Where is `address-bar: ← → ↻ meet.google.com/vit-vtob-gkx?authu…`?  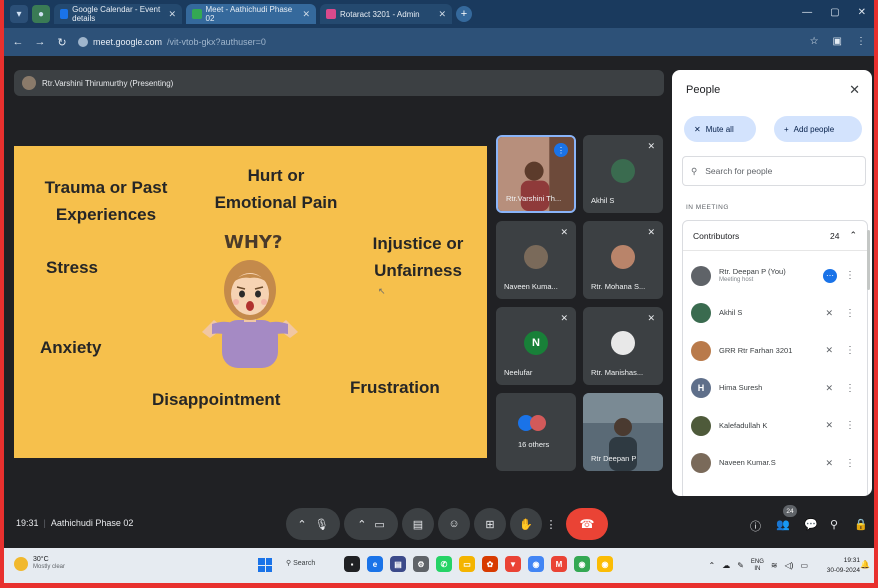 address-bar: ← → ↻ meet.google.com/vit-vtob-gkx?authu… is located at coordinates (439, 42).